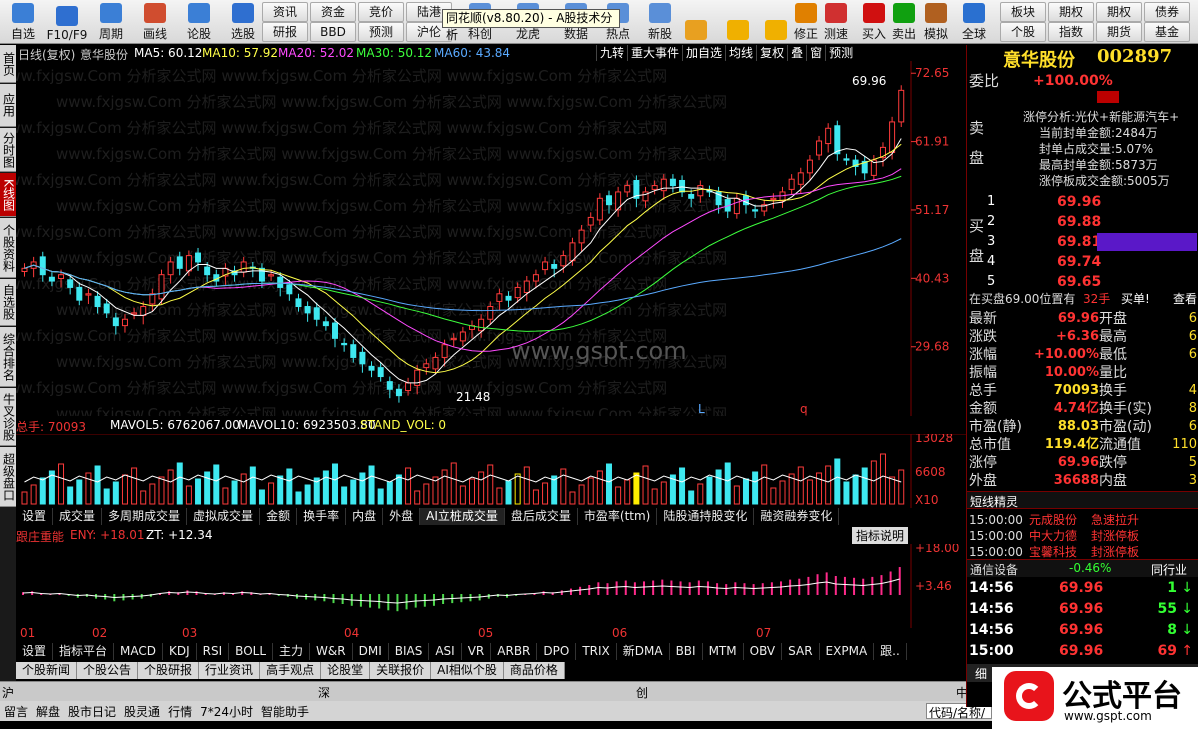  Describe the element at coordinates (8, 105) in the screenshot. I see `left-tab: 应用` at that location.